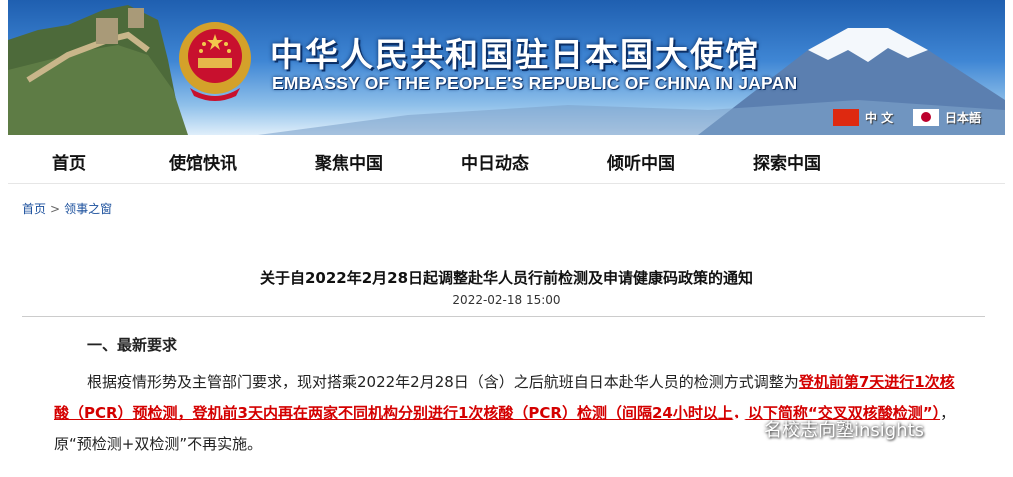 The width and height of the screenshot is (1013, 477). What do you see at coordinates (349, 161) in the screenshot?
I see `nav-focus: 聚焦中国` at bounding box center [349, 161].